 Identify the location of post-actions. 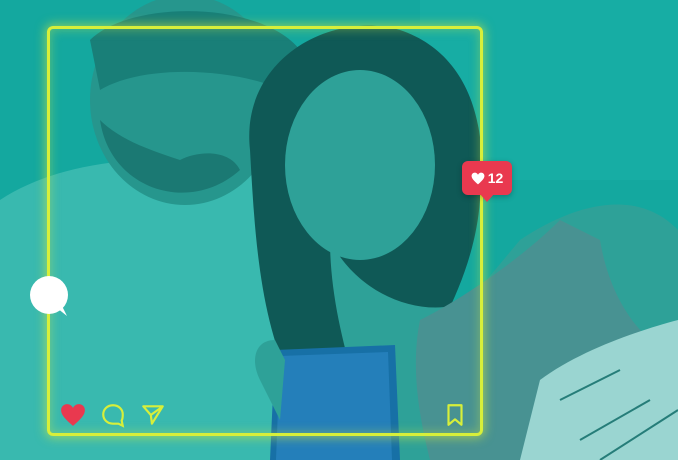
(113, 415).